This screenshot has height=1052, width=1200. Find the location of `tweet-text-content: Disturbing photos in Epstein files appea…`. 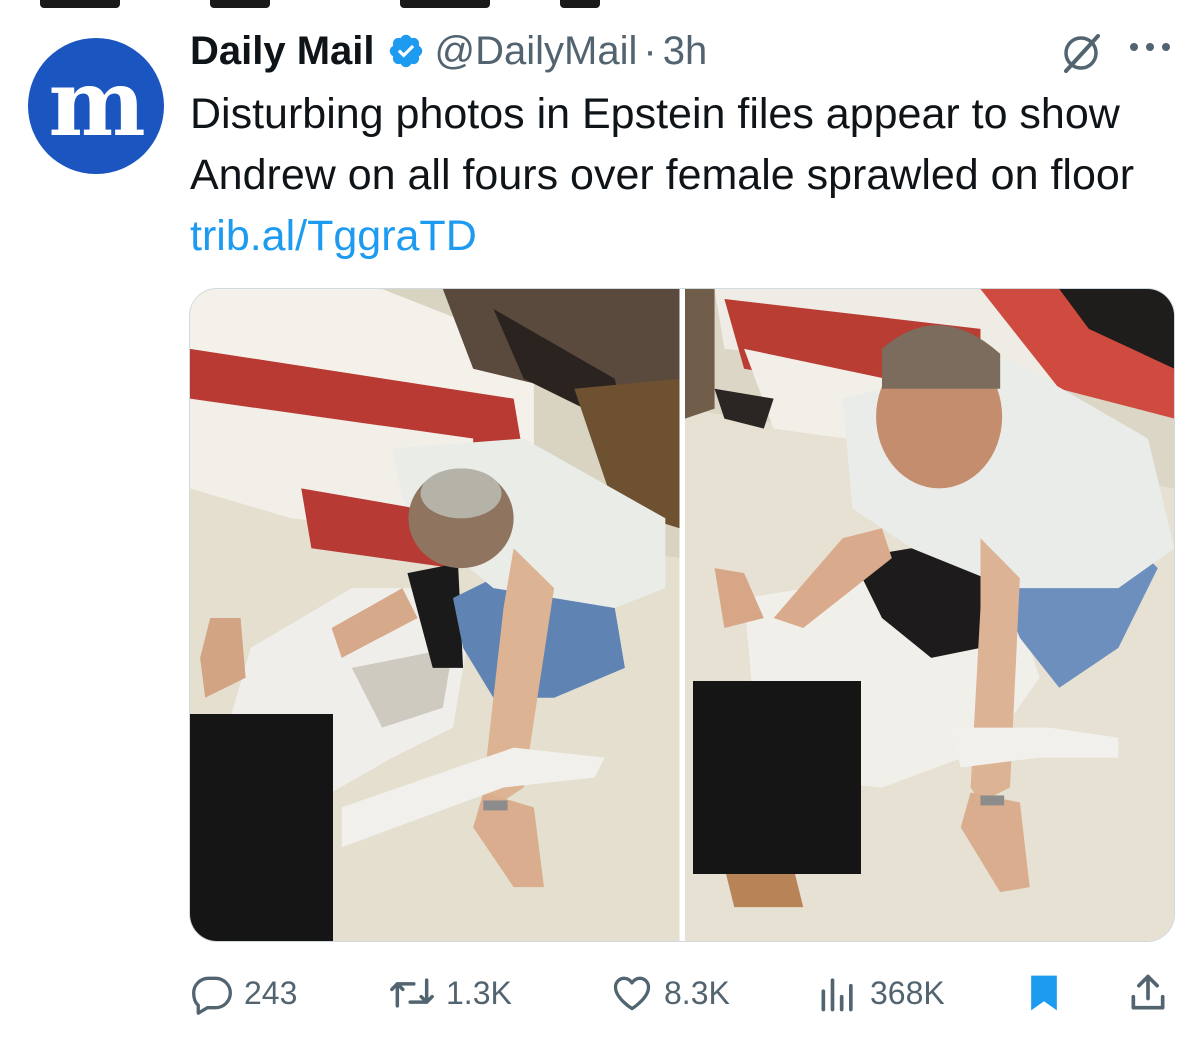

tweet-text-content: Disturbing photos in Epstein files appea… is located at coordinates (662, 144).